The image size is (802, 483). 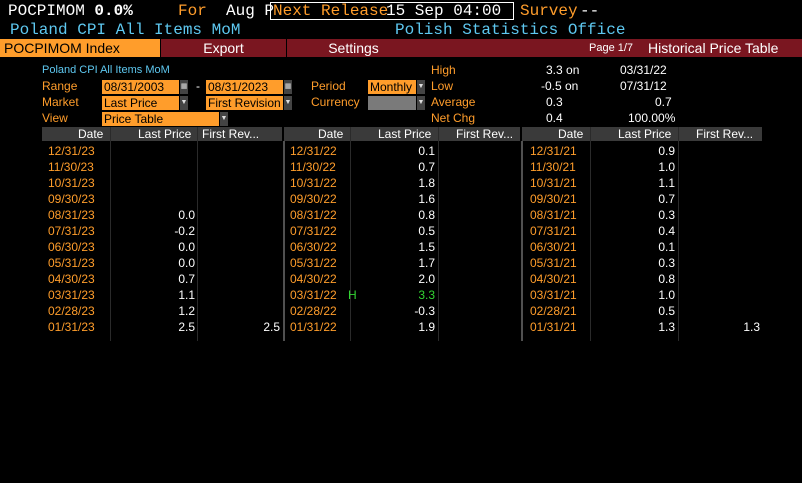 I want to click on row-last-price: 0.7, so click(x=426, y=167).